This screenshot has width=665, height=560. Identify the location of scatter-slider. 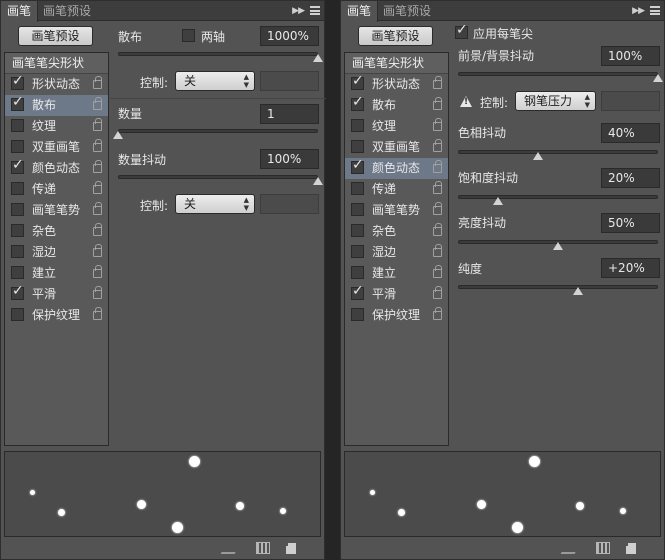
(220, 57).